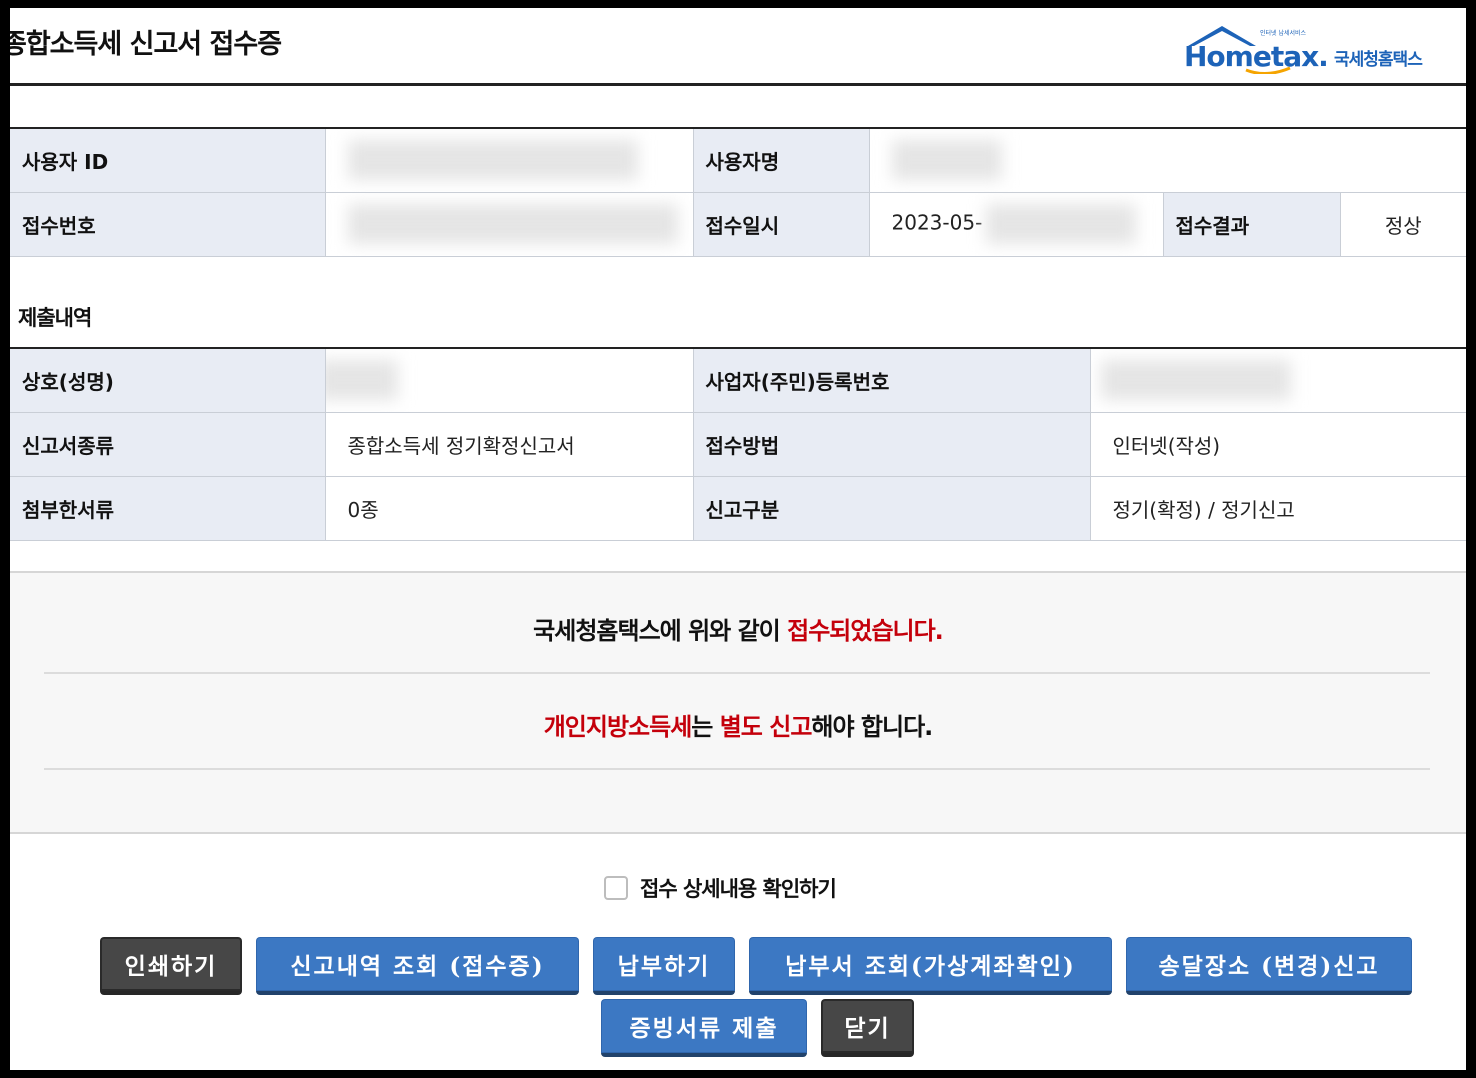  What do you see at coordinates (660, 631) in the screenshot?
I see `notice-received-text: 국세청홈택스에 위와 같이` at bounding box center [660, 631].